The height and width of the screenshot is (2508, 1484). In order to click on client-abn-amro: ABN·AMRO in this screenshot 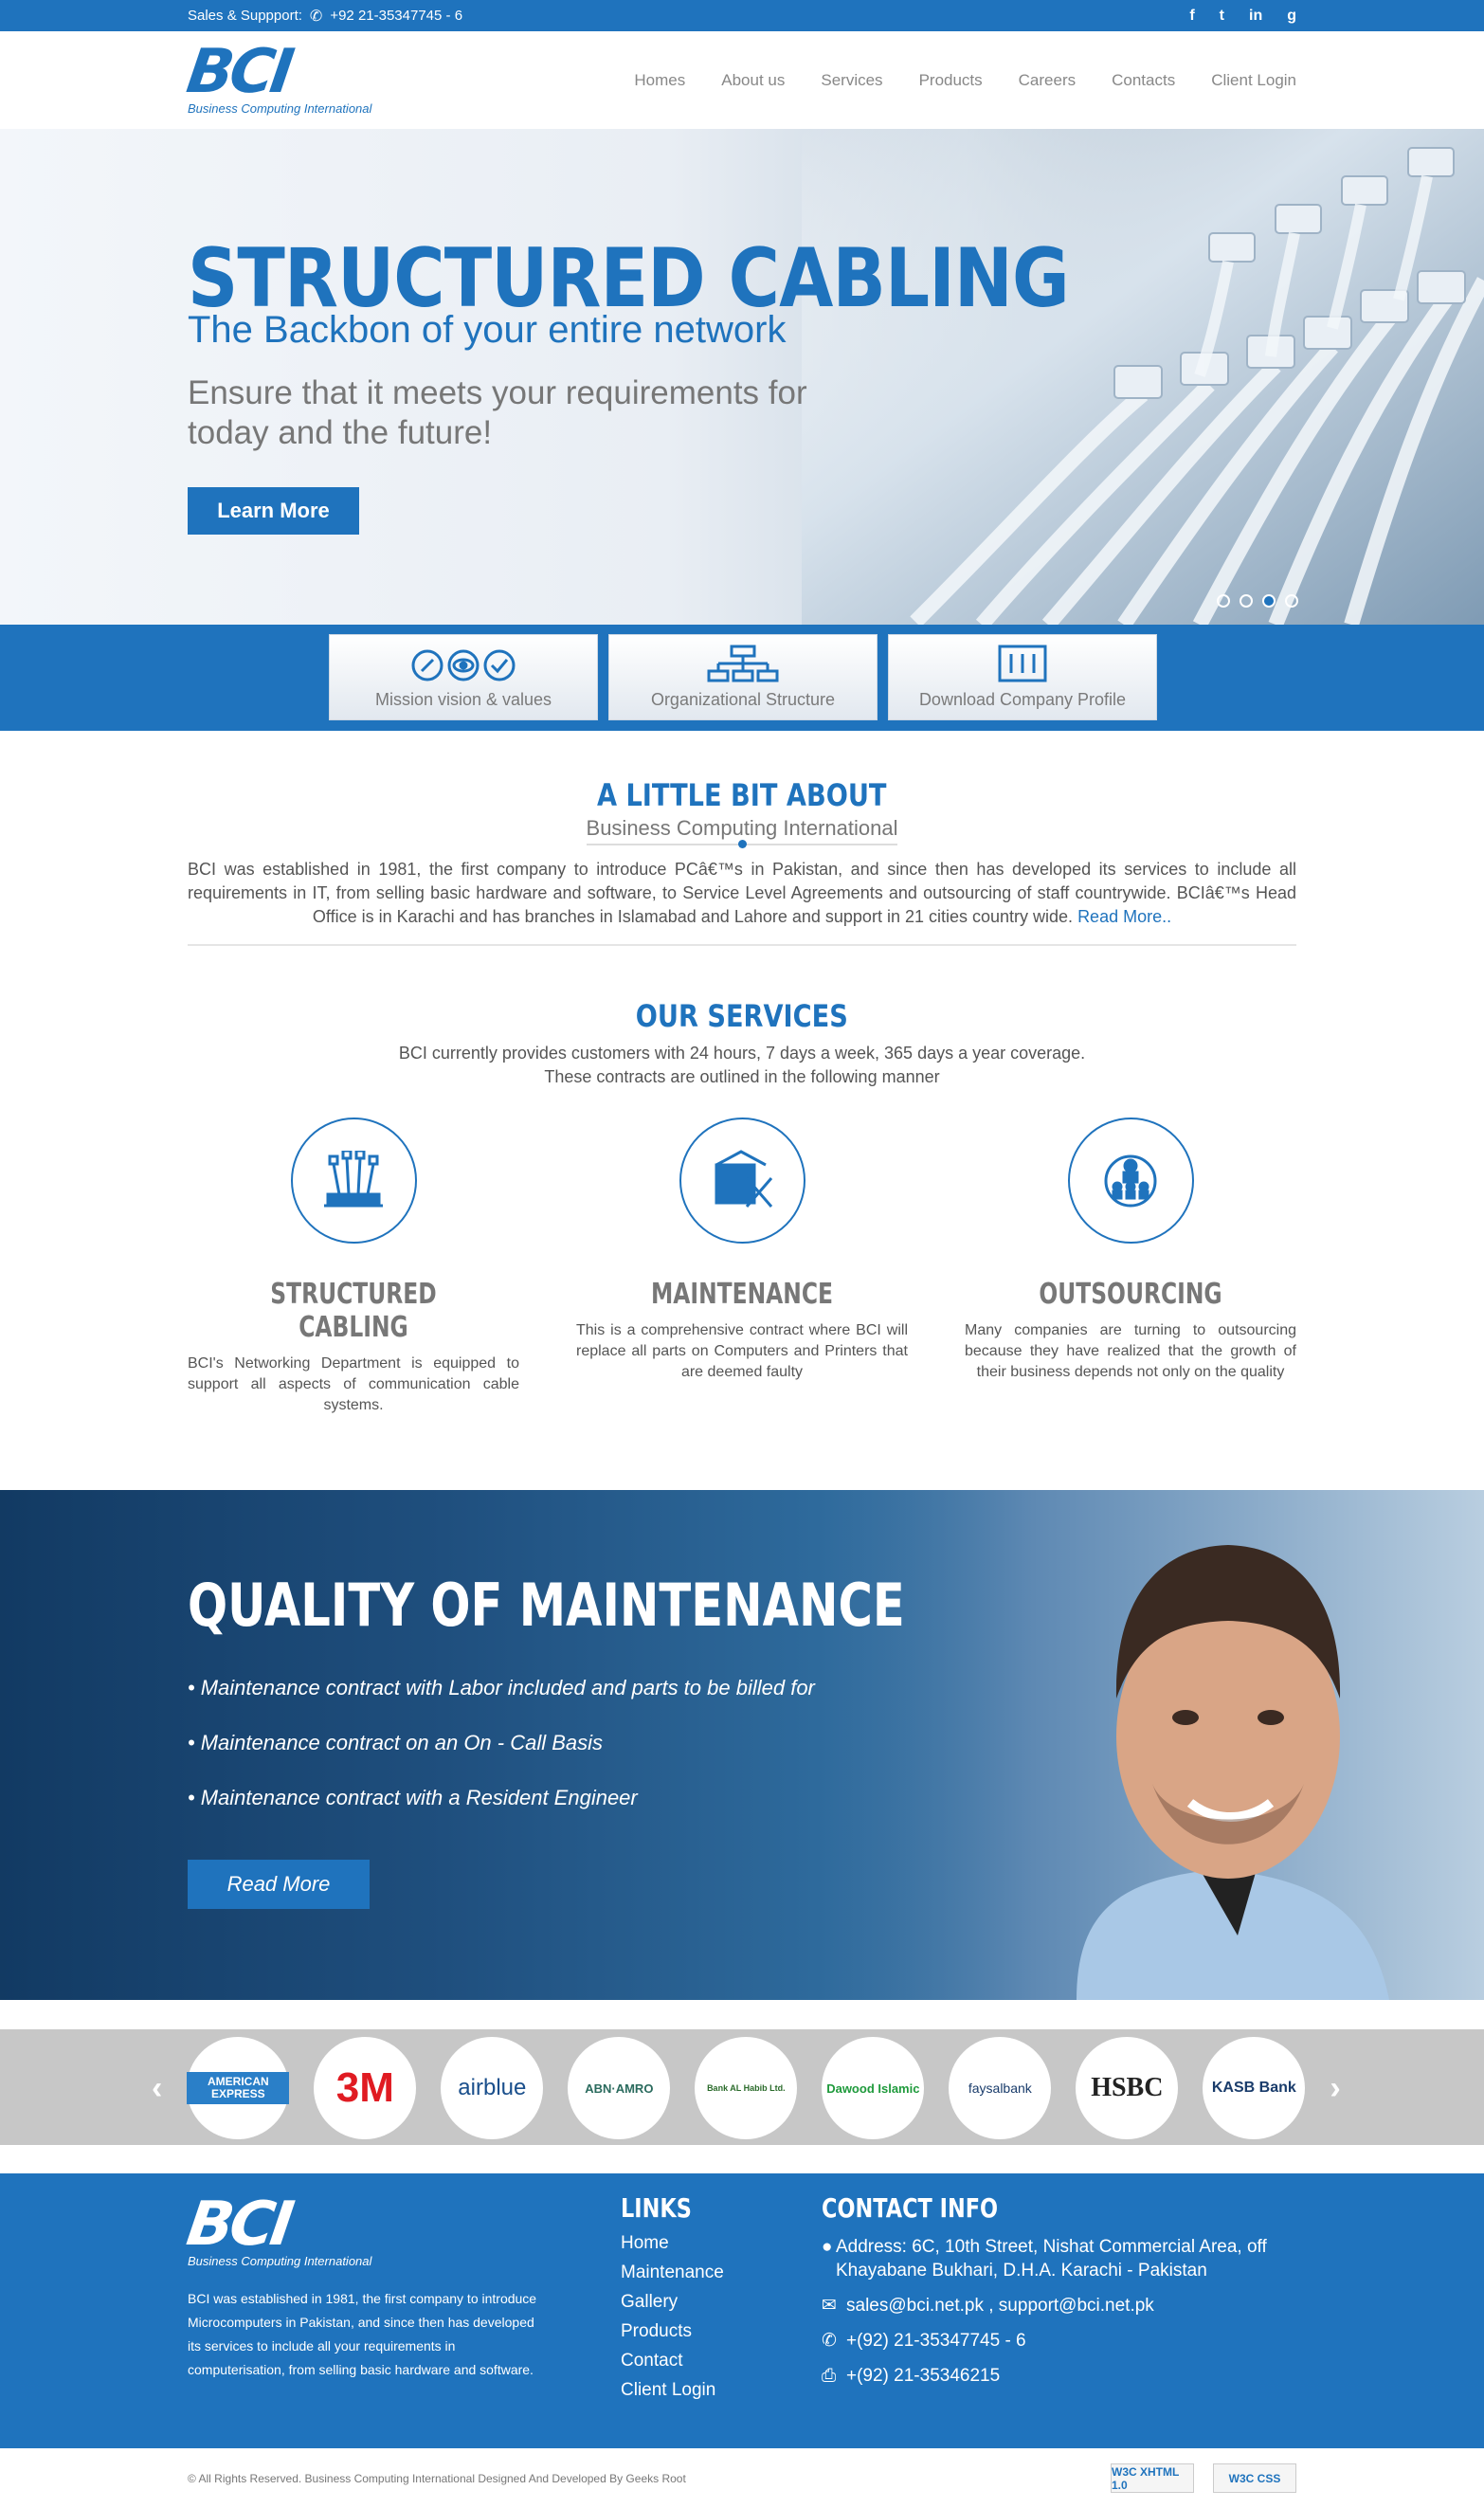, I will do `click(619, 2088)`.